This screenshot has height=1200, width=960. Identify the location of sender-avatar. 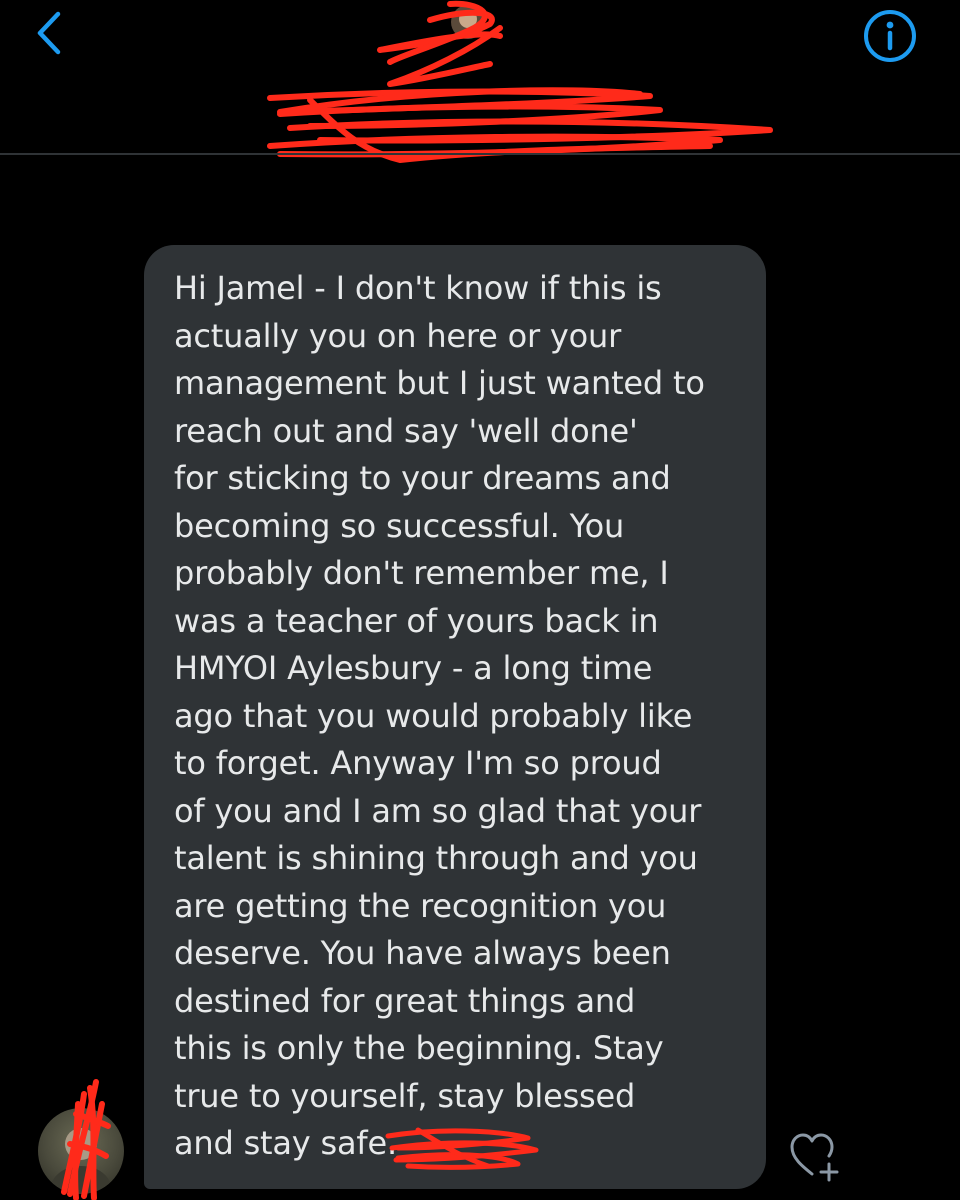
(81, 1151).